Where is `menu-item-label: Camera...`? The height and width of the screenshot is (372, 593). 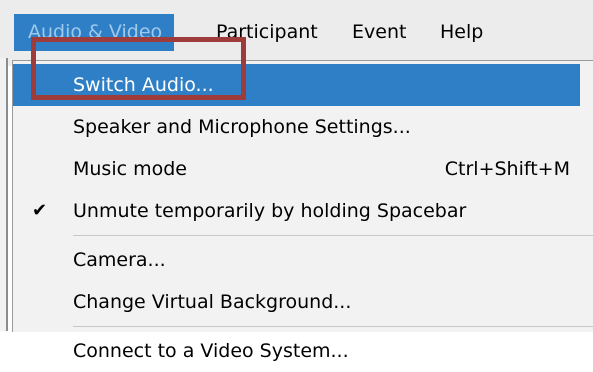
menu-item-label: Camera... is located at coordinates (119, 260).